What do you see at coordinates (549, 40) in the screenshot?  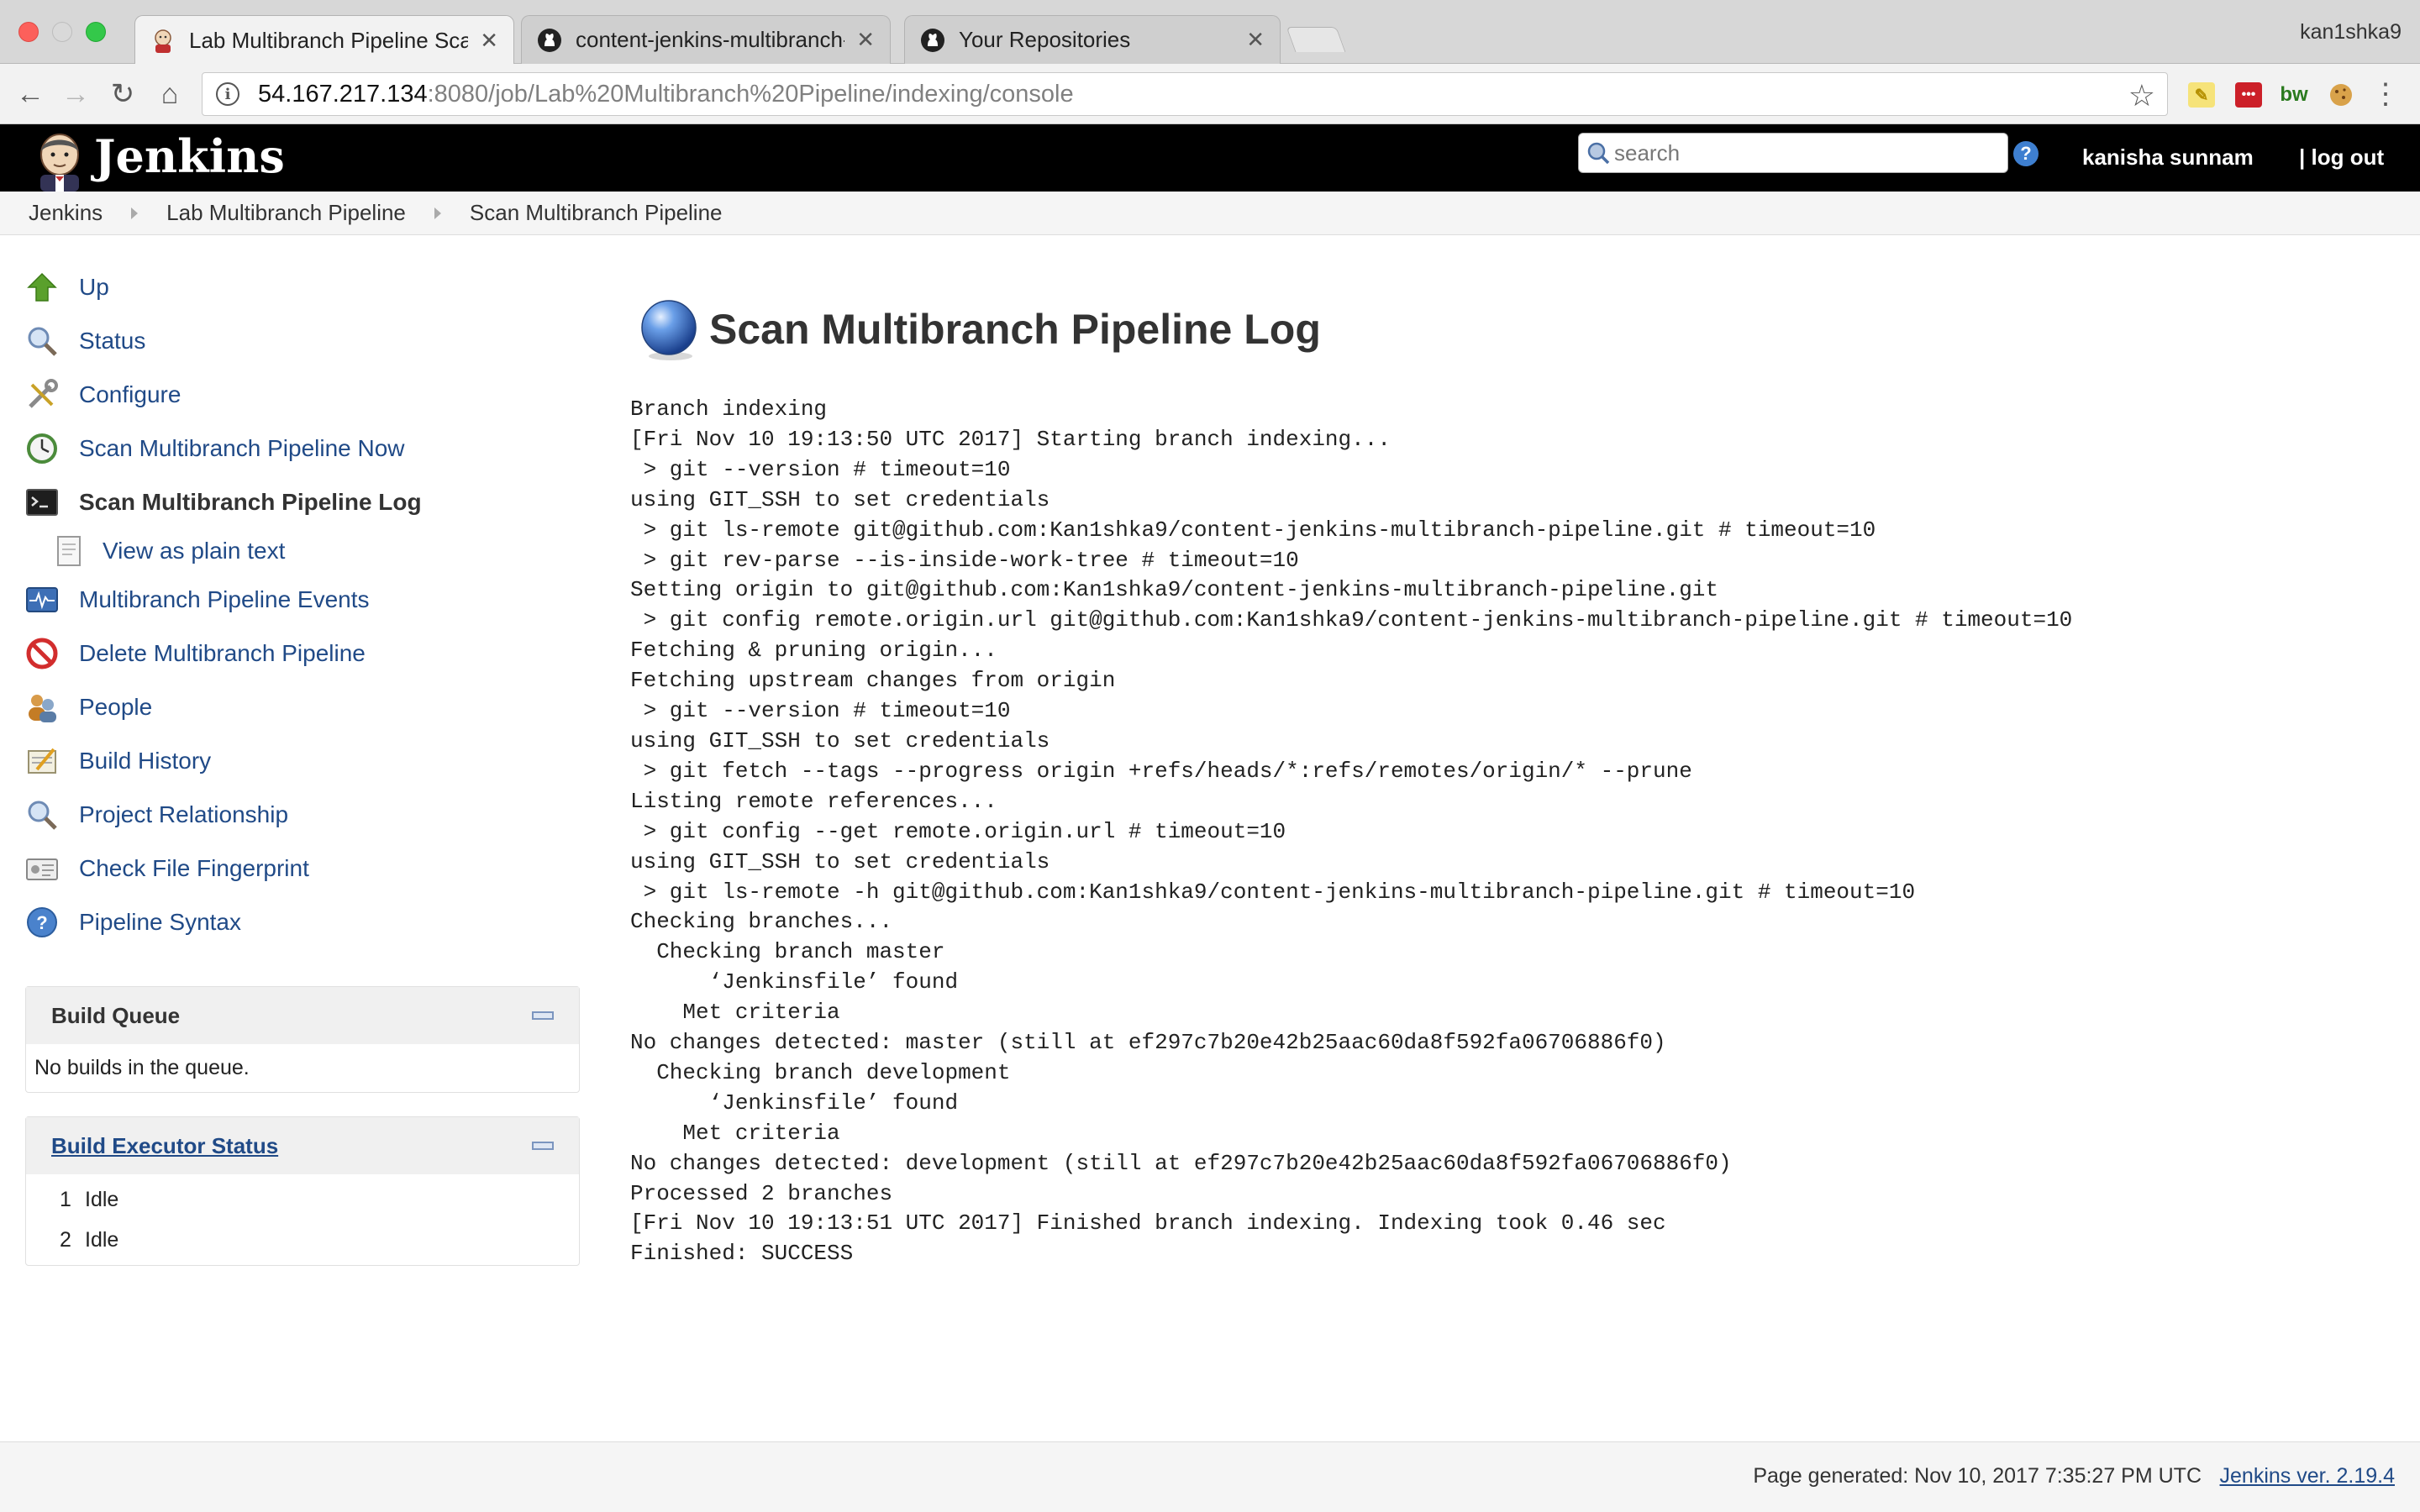 I see `github-favicon-icon` at bounding box center [549, 40].